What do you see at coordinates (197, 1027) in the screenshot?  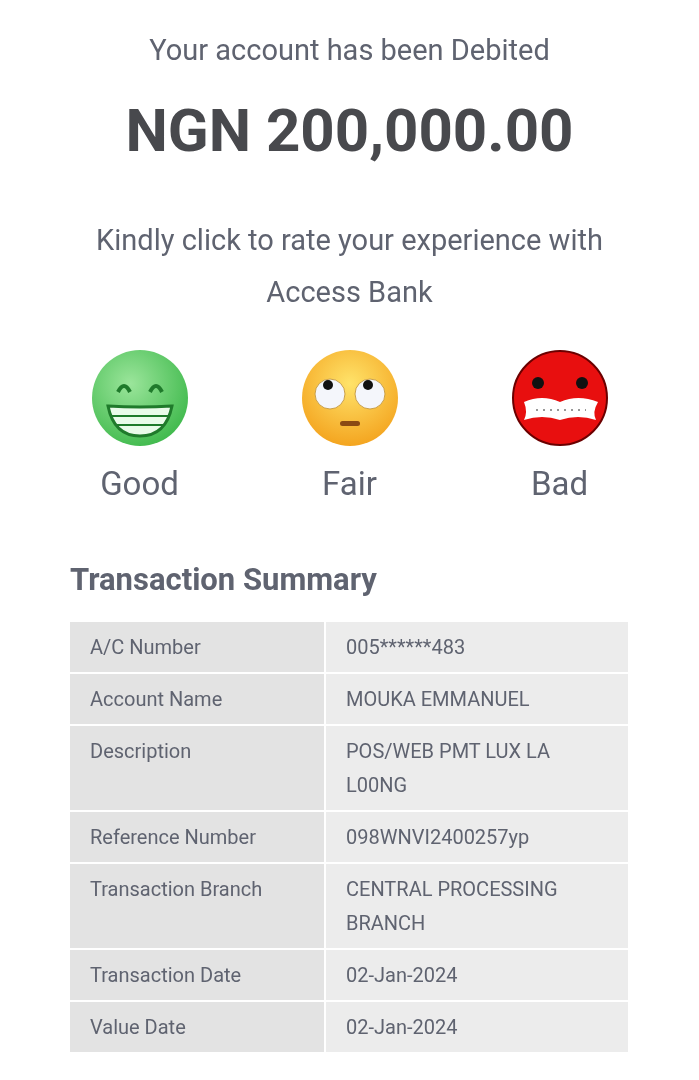 I see `row-label: Value Date` at bounding box center [197, 1027].